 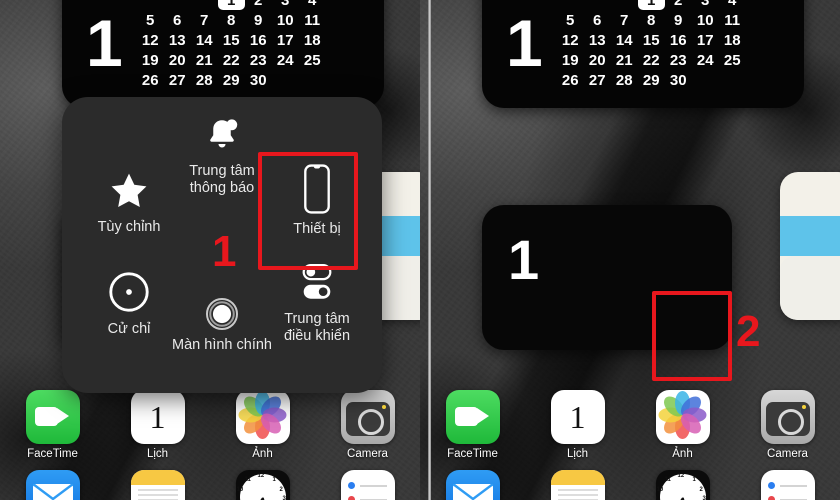 What do you see at coordinates (624, 20) in the screenshot?
I see `calendar-day: 7` at bounding box center [624, 20].